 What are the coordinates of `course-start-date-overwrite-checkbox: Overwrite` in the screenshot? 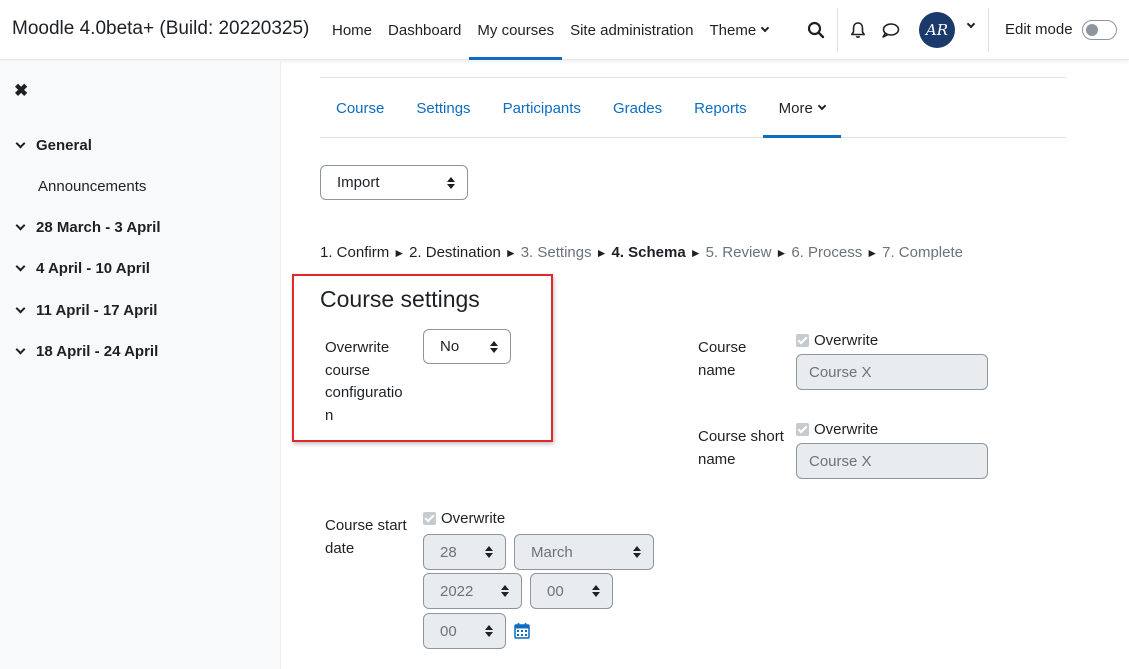 It's located at (464, 518).